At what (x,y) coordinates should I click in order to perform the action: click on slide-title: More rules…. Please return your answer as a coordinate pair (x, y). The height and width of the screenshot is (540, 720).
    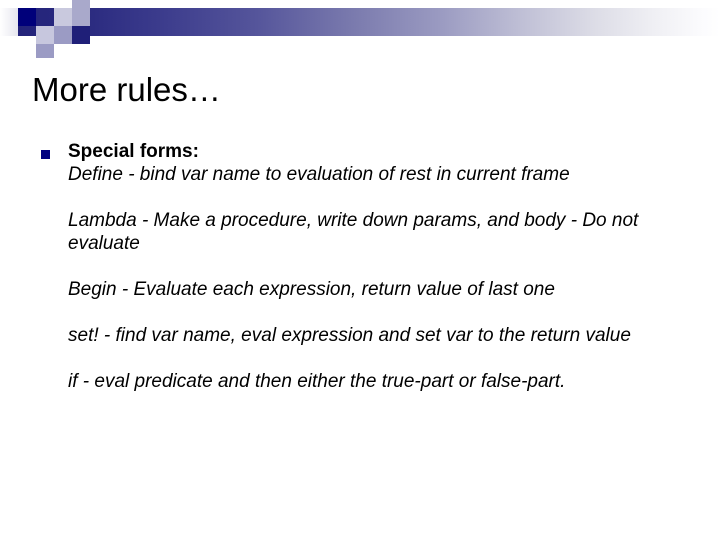
    Looking at the image, I should click on (126, 89).